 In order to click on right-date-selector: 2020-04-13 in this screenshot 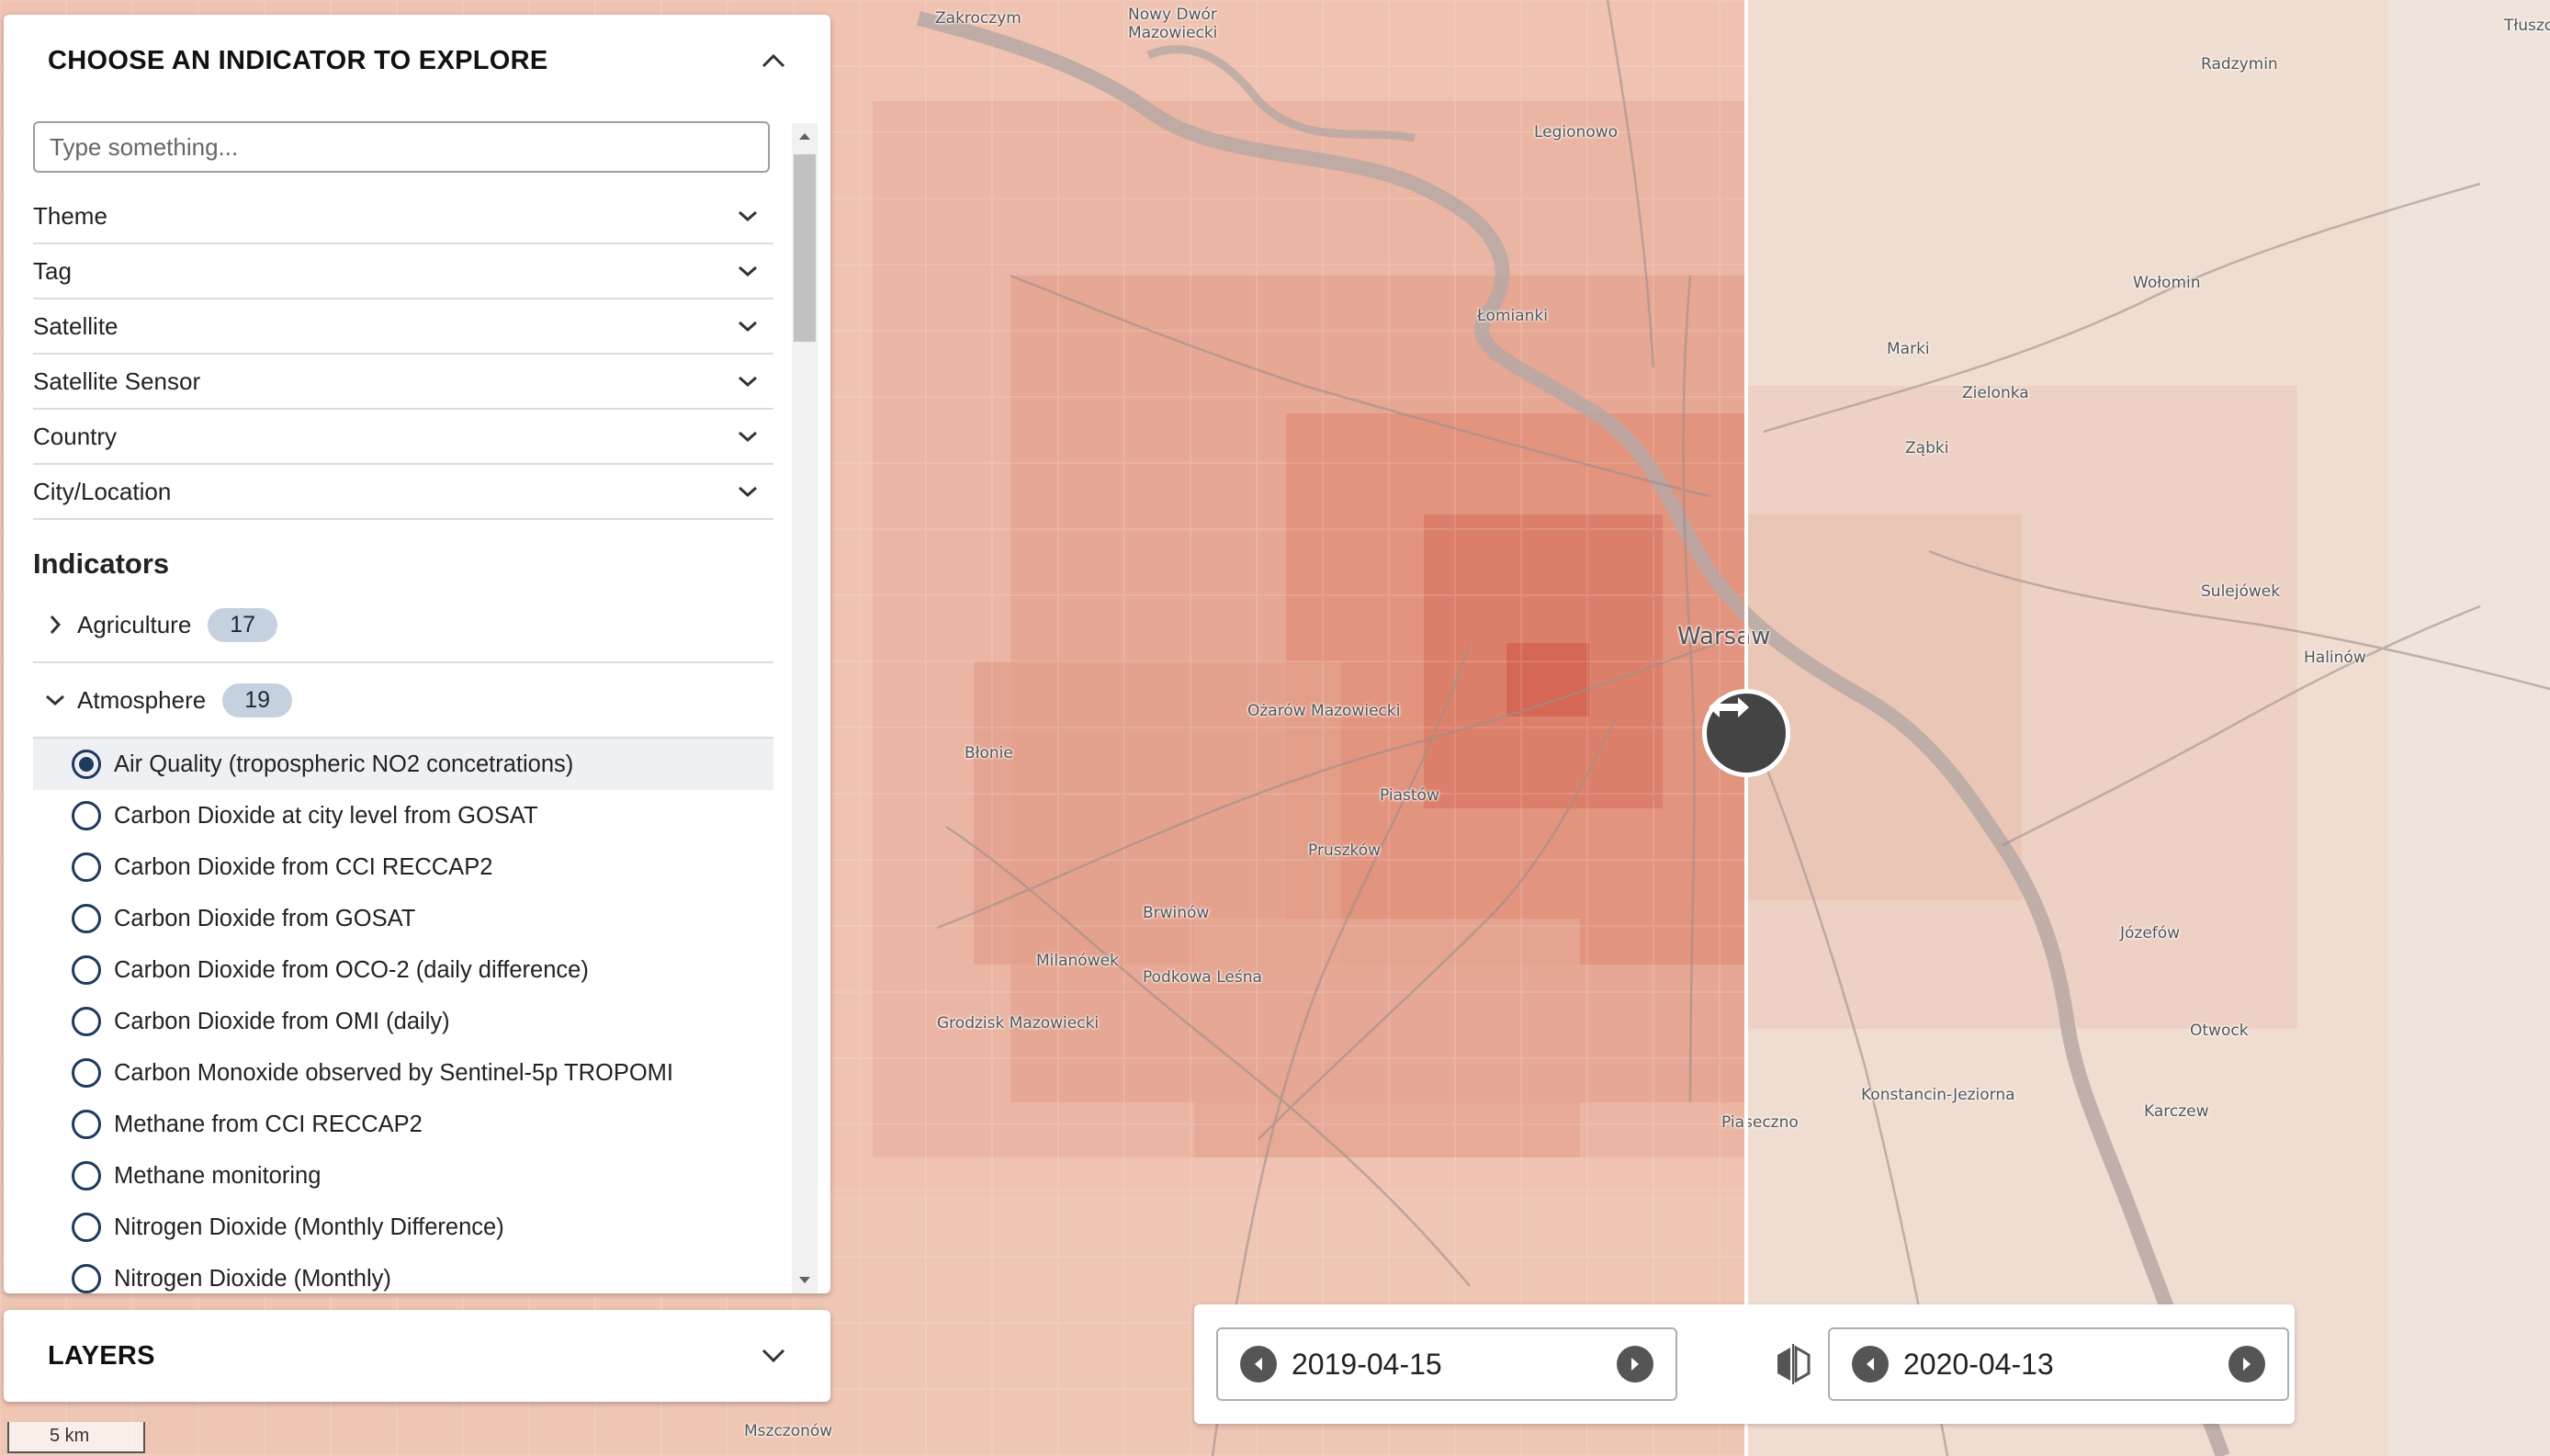, I will do `click(2058, 1364)`.